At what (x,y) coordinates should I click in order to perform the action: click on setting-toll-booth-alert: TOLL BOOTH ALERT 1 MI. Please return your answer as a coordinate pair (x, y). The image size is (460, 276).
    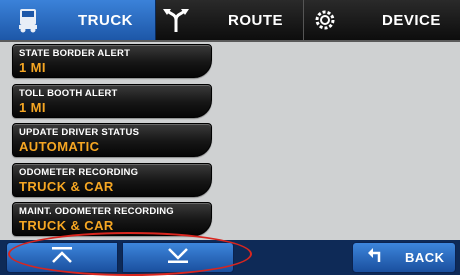
    Looking at the image, I should click on (112, 100).